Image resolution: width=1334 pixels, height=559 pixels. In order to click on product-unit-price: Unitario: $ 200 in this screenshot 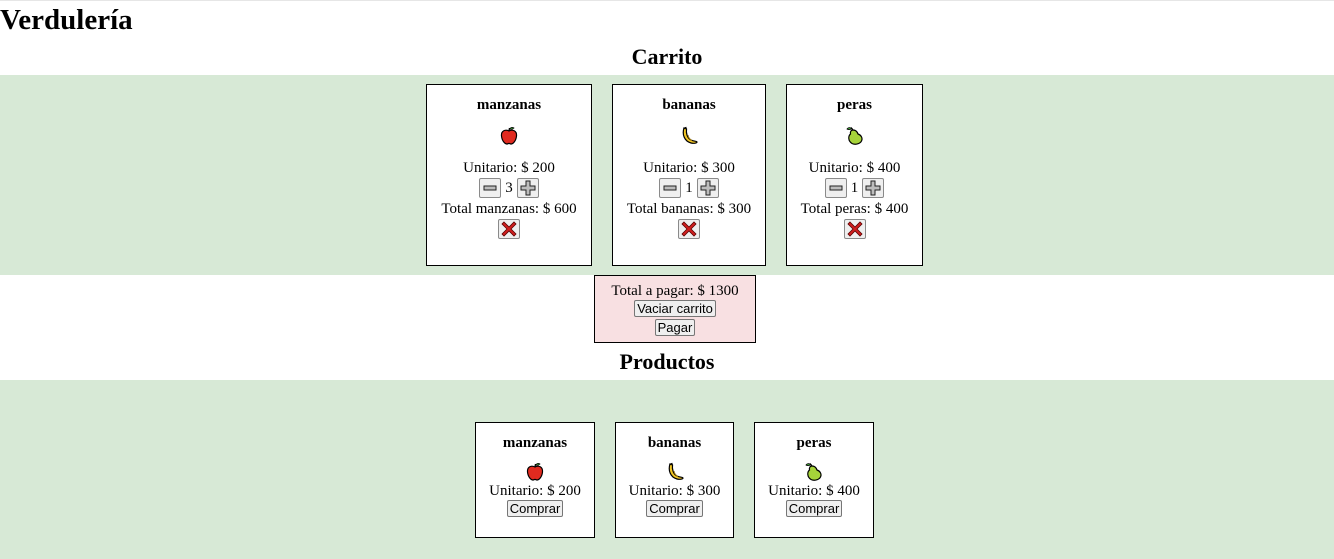, I will do `click(535, 491)`.